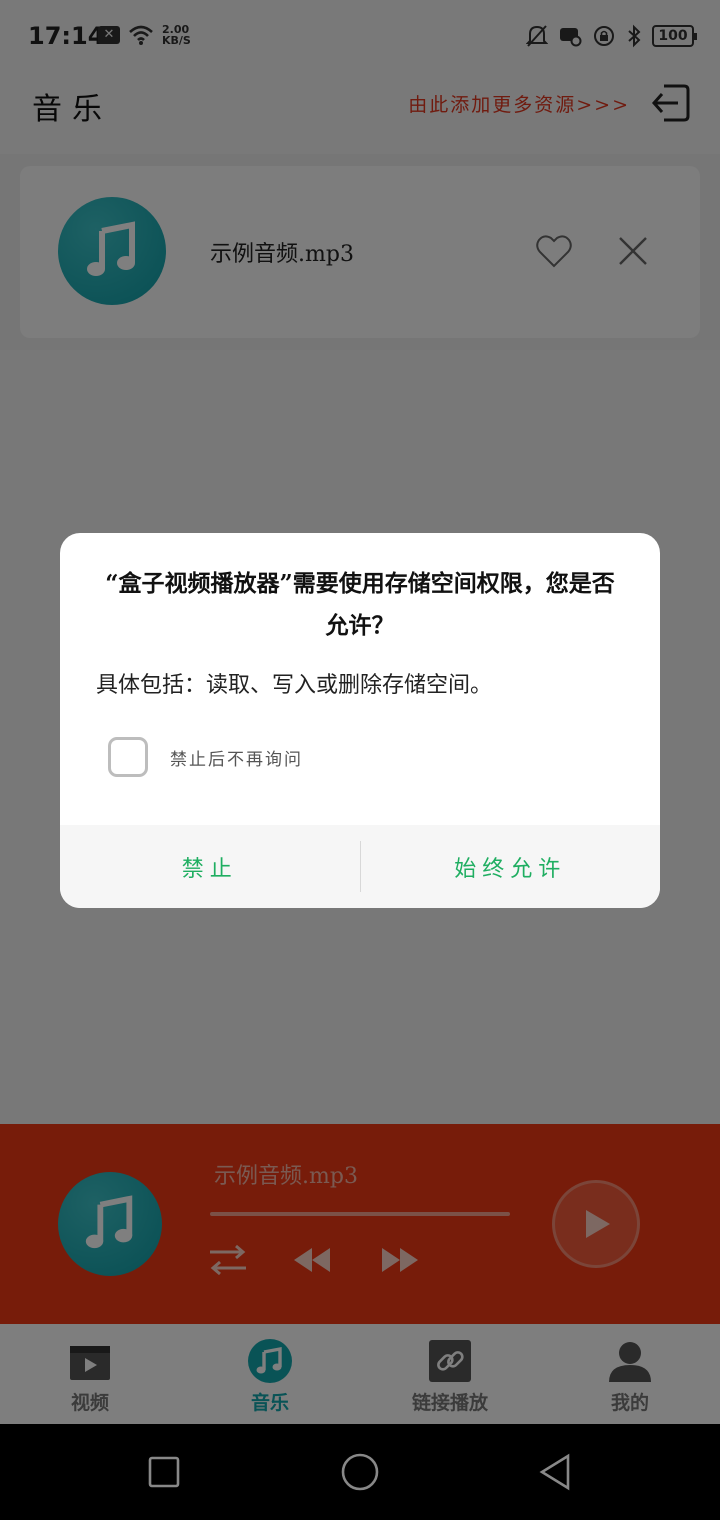 Image resolution: width=720 pixels, height=1520 pixels. Describe the element at coordinates (128, 757) in the screenshot. I see `dont-ask-checkbox` at that location.